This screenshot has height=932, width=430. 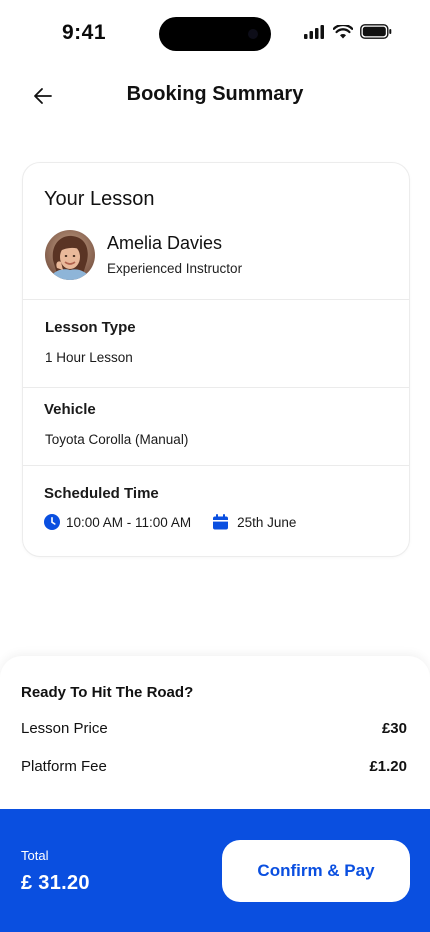 I want to click on status-bar: 9:41, so click(x=215, y=30).